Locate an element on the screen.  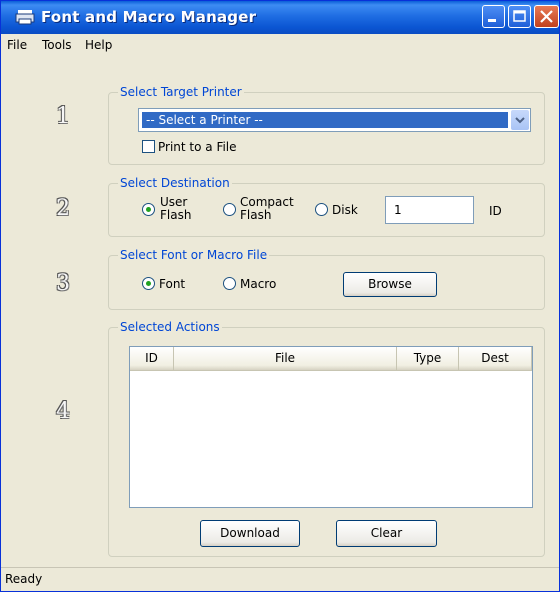
id-input: 1 is located at coordinates (429, 210).